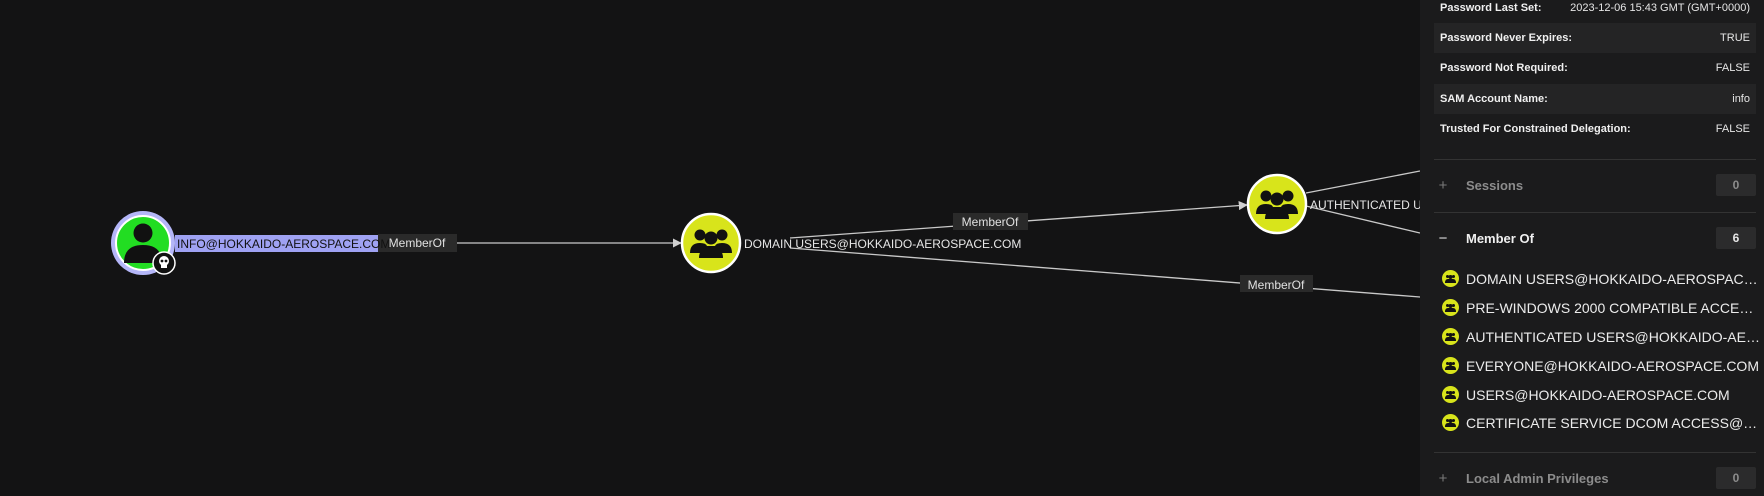  Describe the element at coordinates (1736, 238) in the screenshot. I see `count-badge: 6` at that location.